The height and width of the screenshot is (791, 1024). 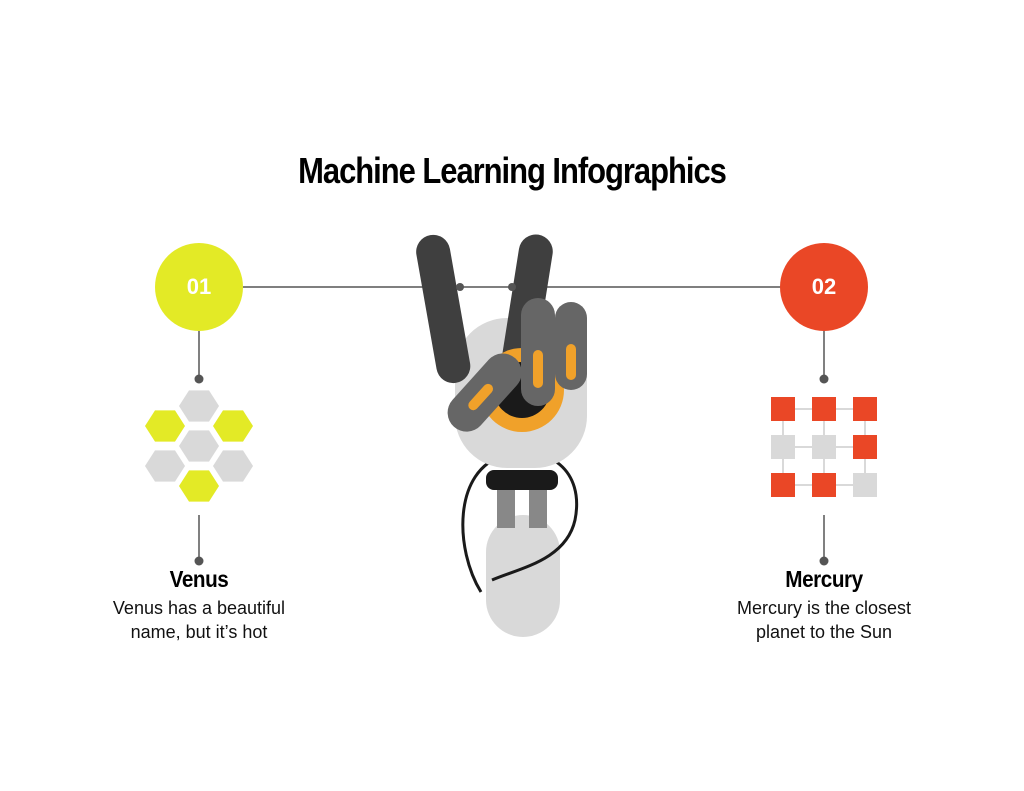 I want to click on step-badge-02: 02, so click(x=824, y=287).